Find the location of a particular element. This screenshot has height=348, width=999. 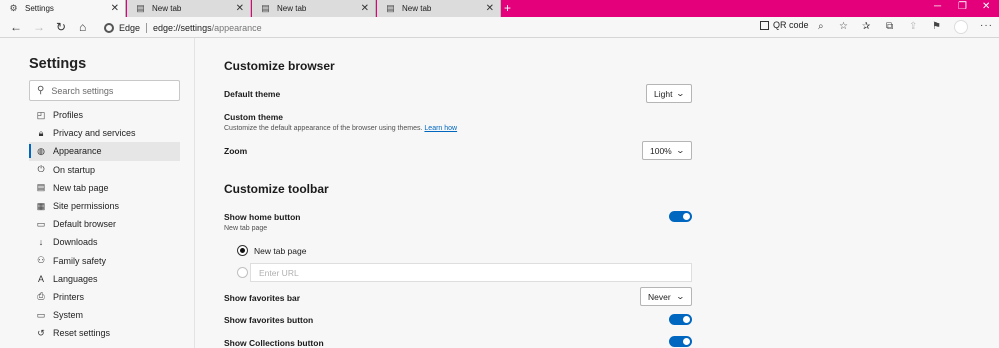

edge-logo-icon is located at coordinates (109, 27).